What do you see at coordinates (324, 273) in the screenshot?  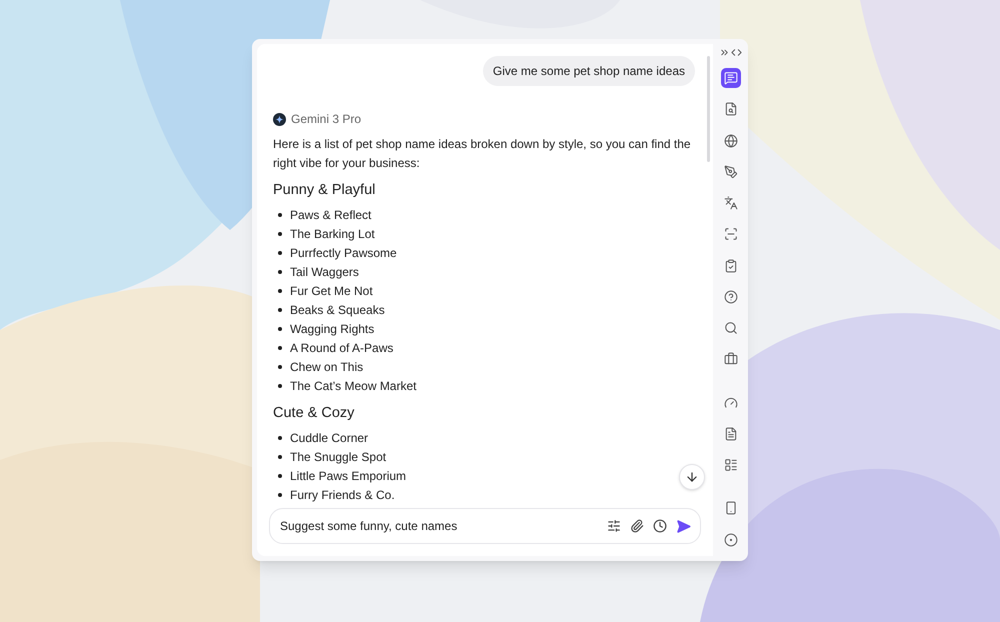 I see `list-item: Tail Waggers` at bounding box center [324, 273].